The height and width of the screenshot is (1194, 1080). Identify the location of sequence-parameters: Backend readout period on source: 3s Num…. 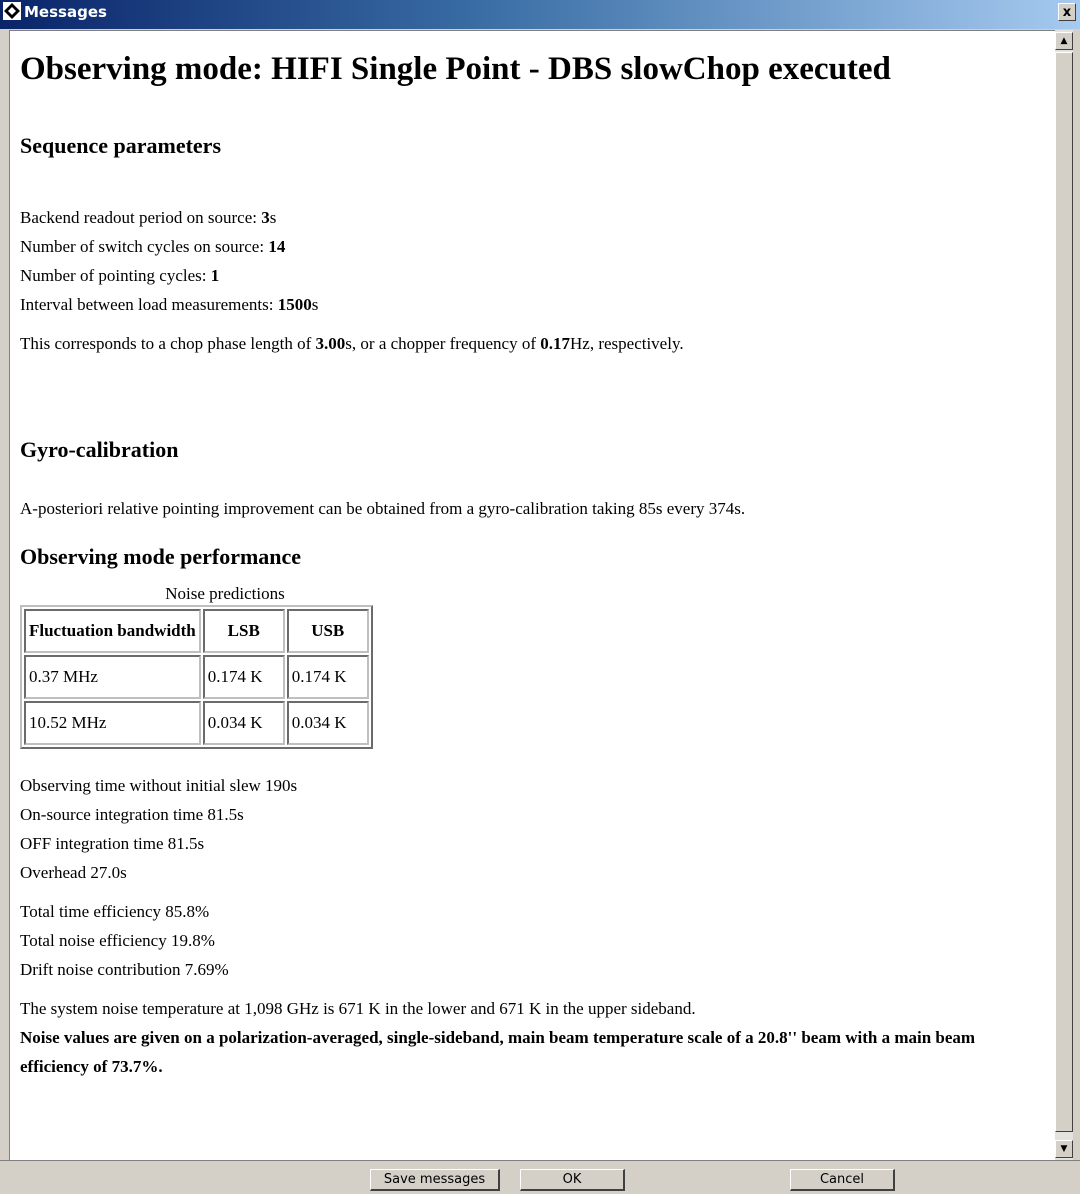
(538, 261).